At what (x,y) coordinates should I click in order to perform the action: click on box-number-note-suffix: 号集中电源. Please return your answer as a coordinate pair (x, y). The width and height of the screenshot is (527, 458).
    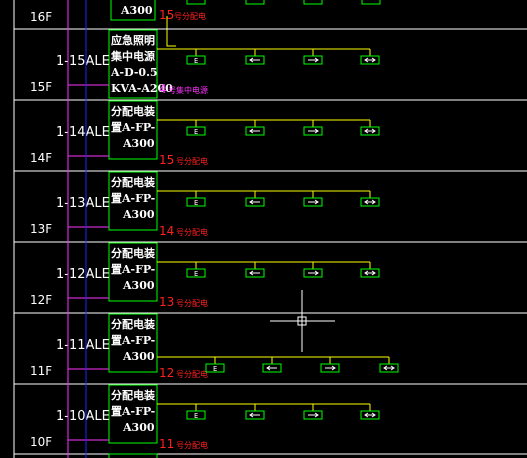
    Looking at the image, I should click on (188, 90).